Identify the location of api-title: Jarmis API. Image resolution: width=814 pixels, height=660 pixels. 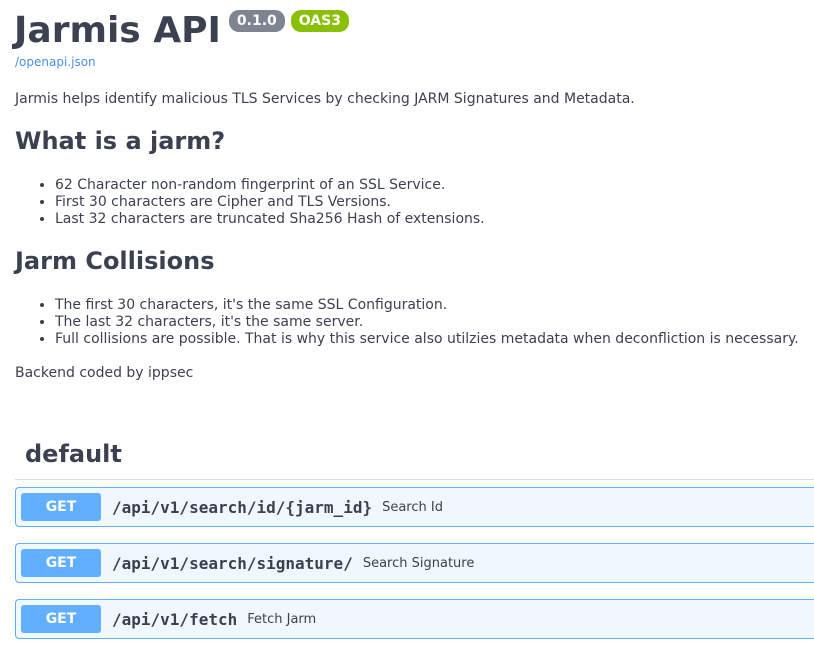
(117, 30).